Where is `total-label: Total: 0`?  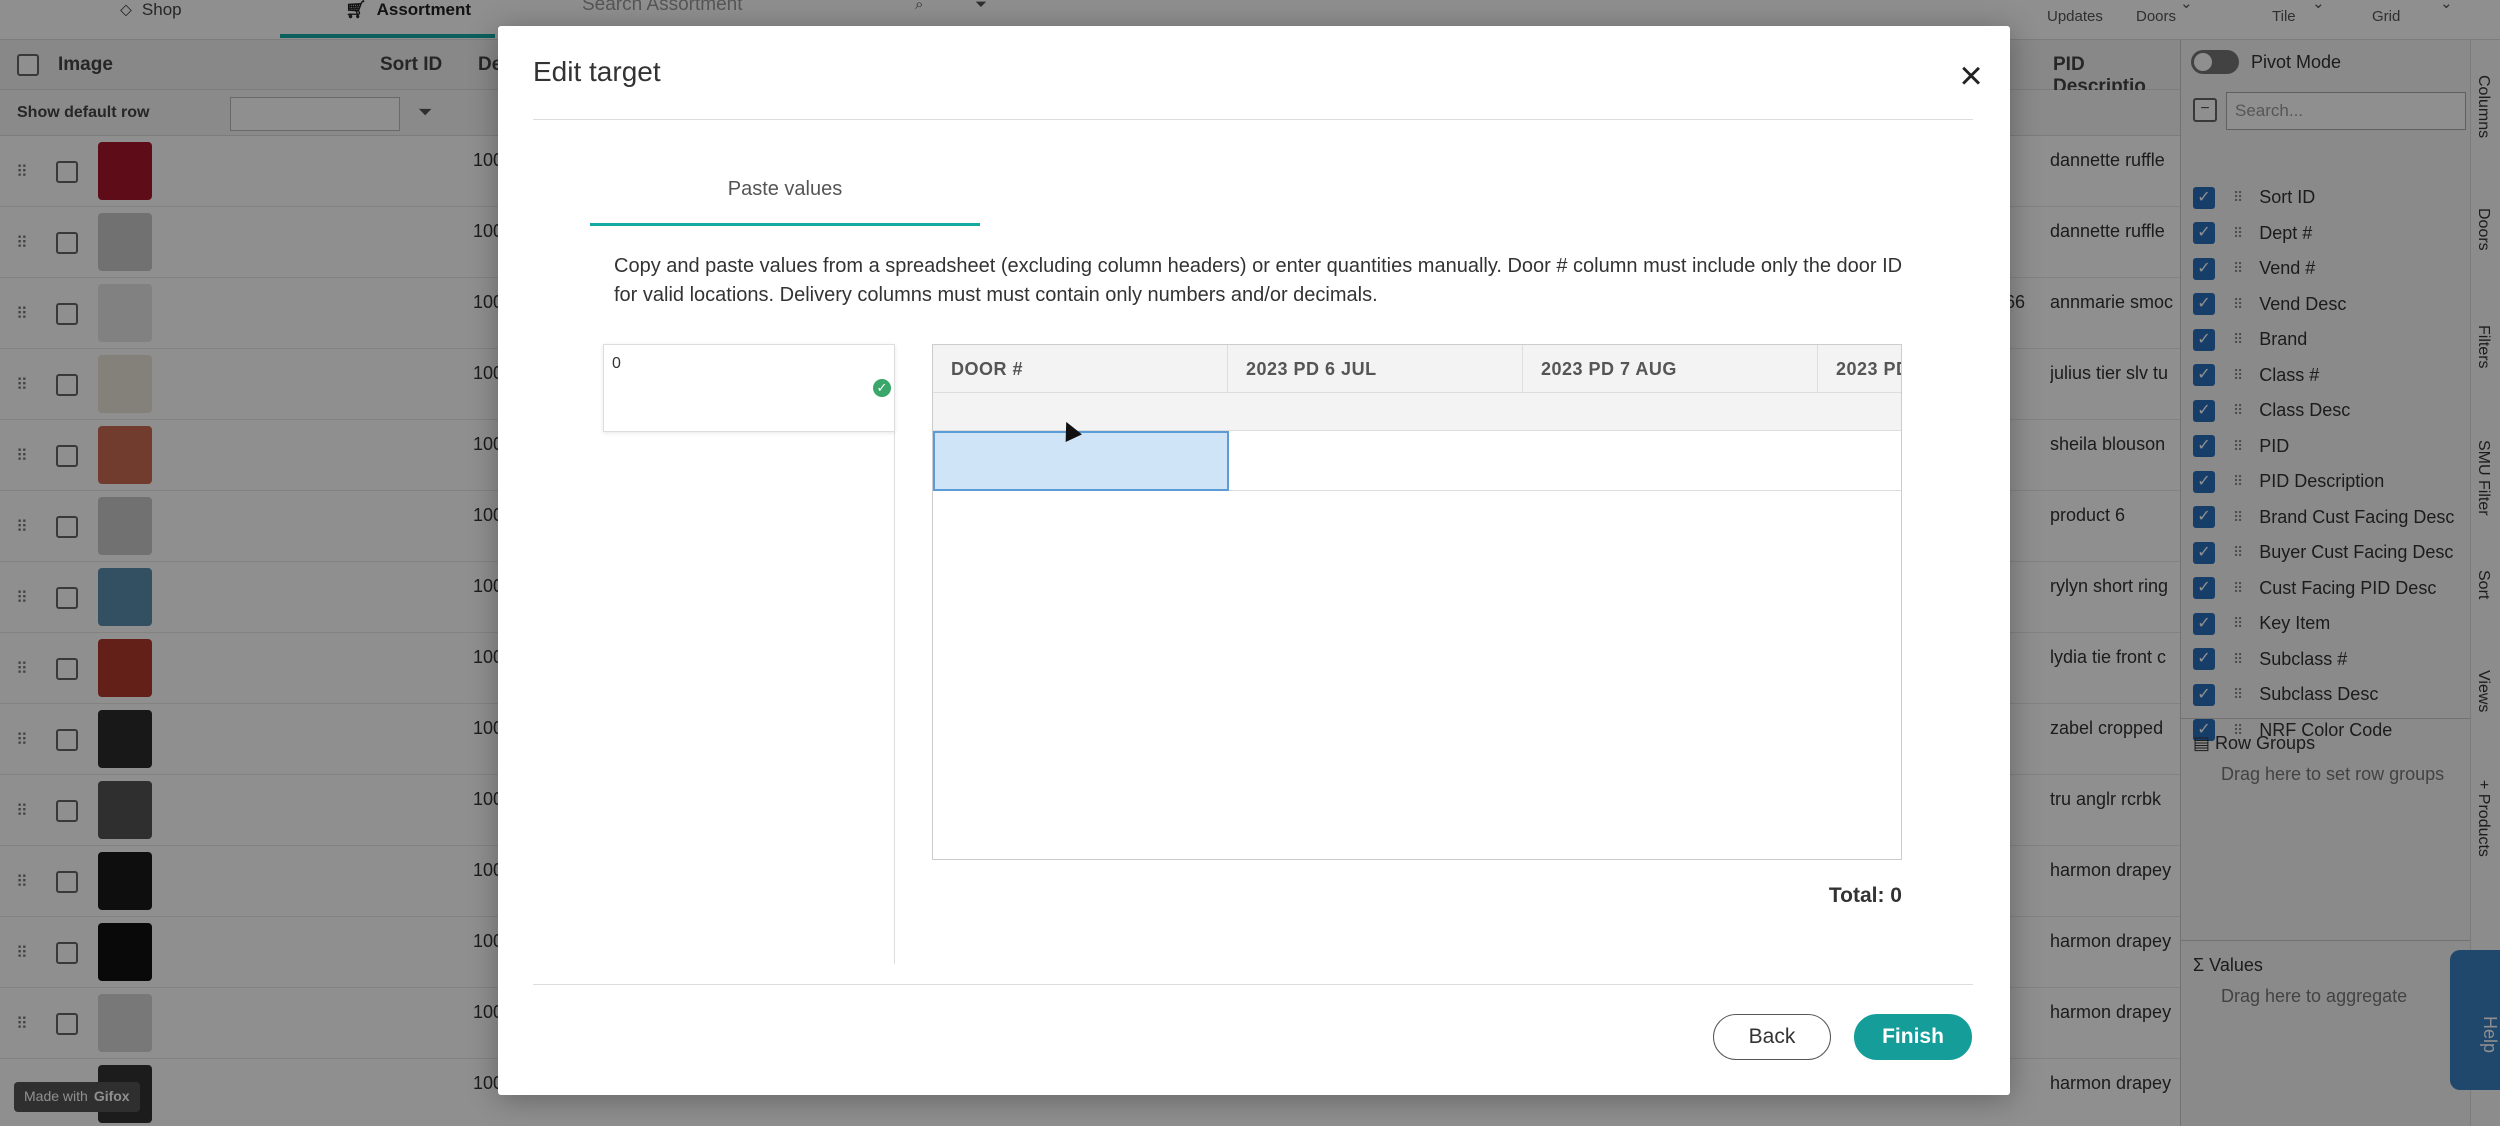 total-label: Total: 0 is located at coordinates (1865, 895).